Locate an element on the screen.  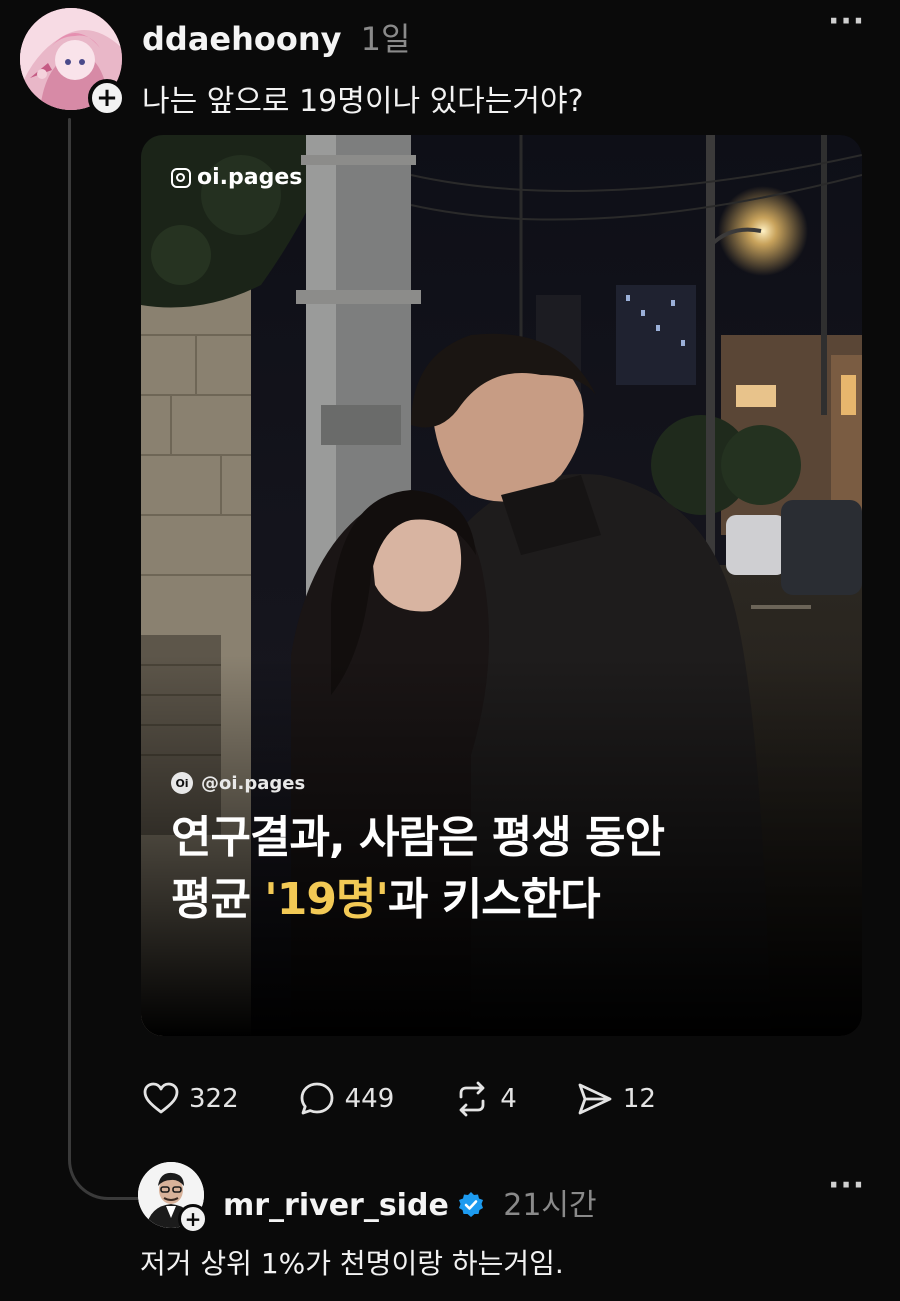
brand-handle: @oi.pages is located at coordinates (253, 783).